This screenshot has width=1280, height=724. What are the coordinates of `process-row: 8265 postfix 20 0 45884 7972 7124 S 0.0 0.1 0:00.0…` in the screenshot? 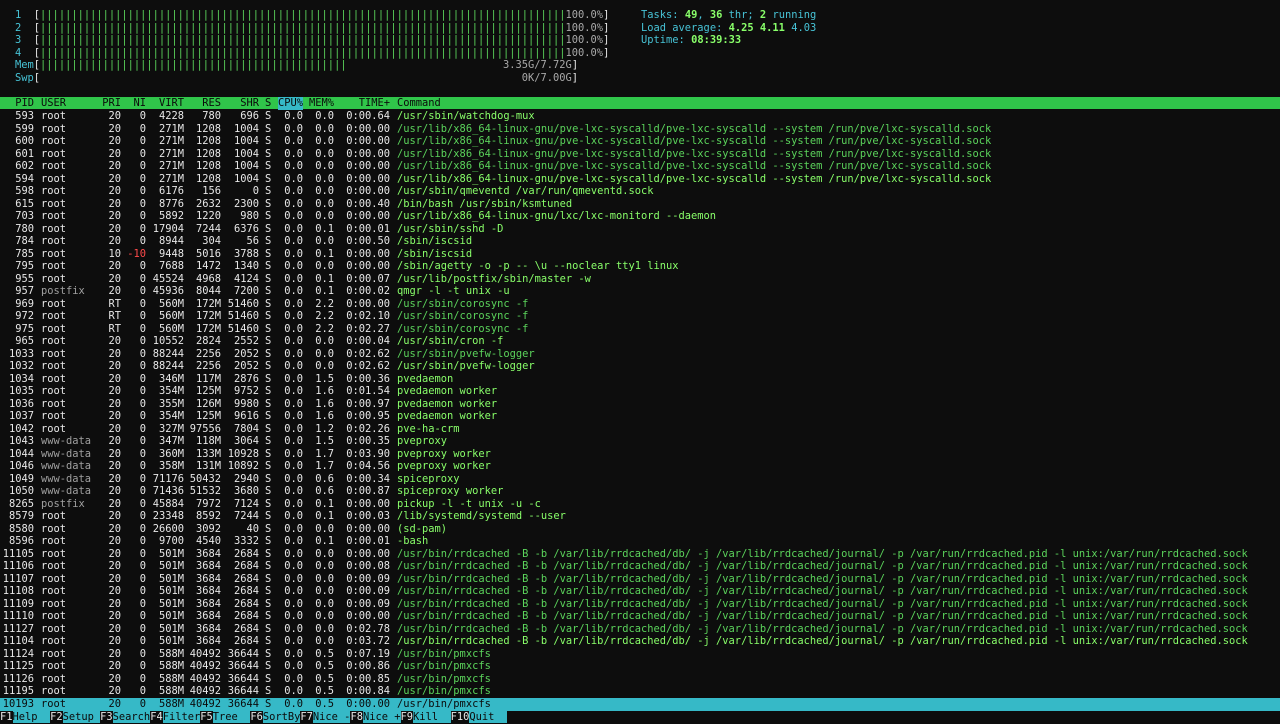 It's located at (640, 504).